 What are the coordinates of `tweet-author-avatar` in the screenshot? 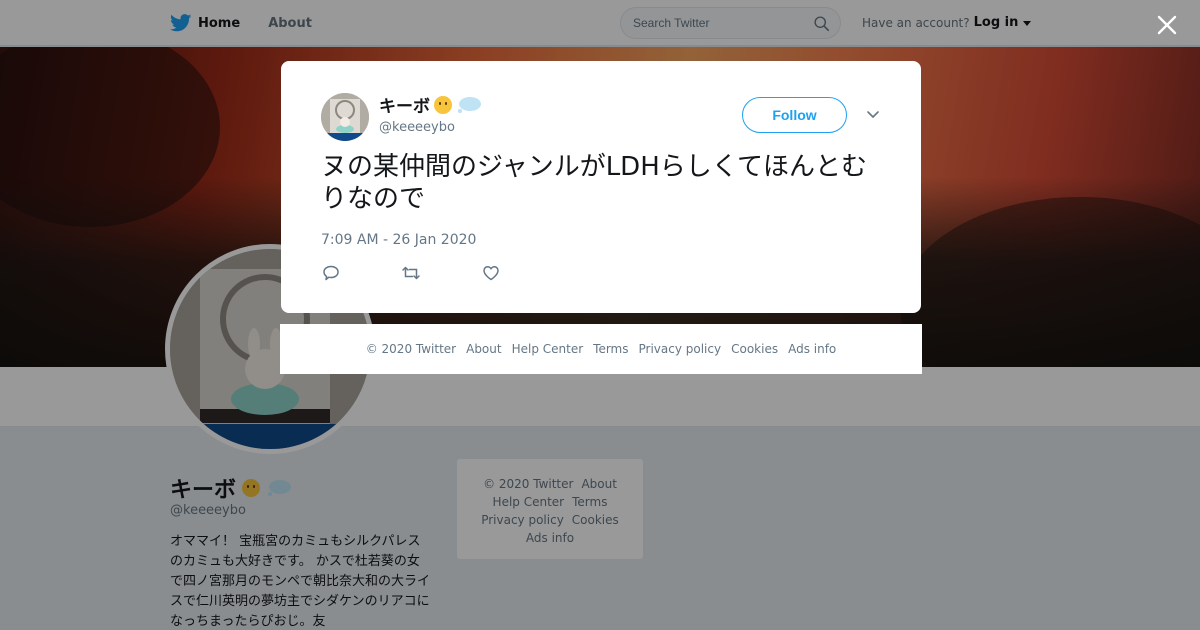 It's located at (345, 117).